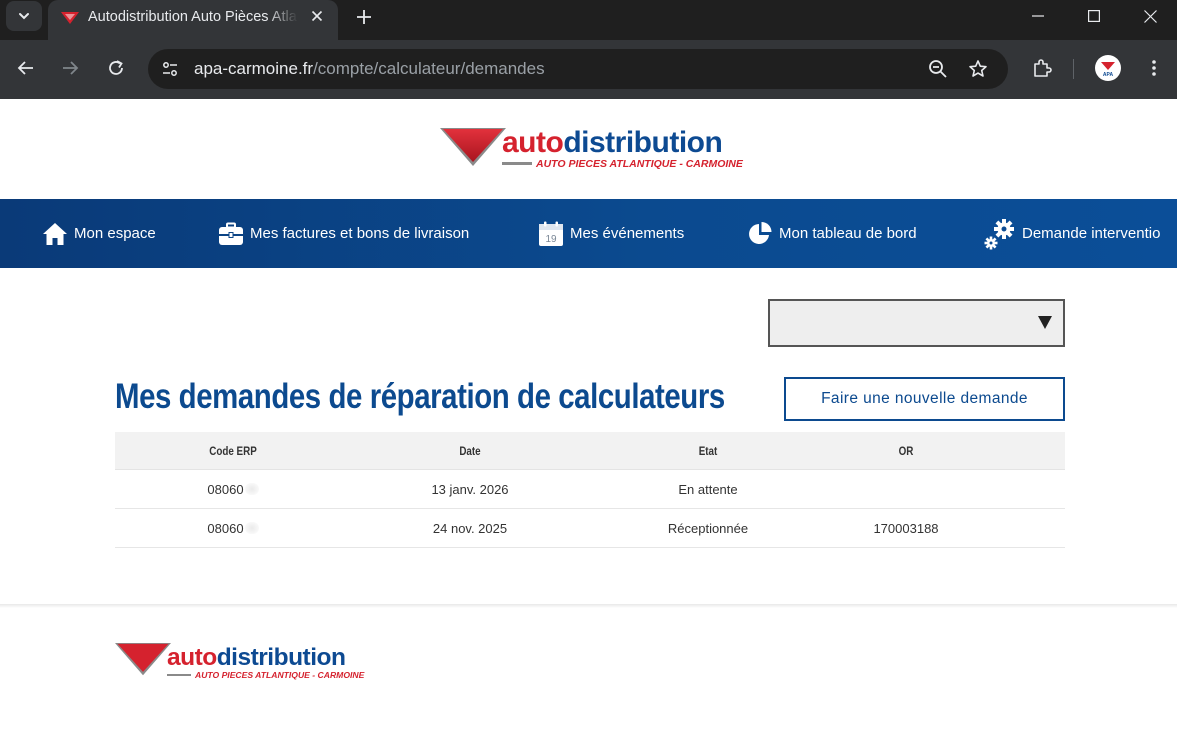  What do you see at coordinates (470, 489) in the screenshot?
I see `cell-date: 13 janv. 2026` at bounding box center [470, 489].